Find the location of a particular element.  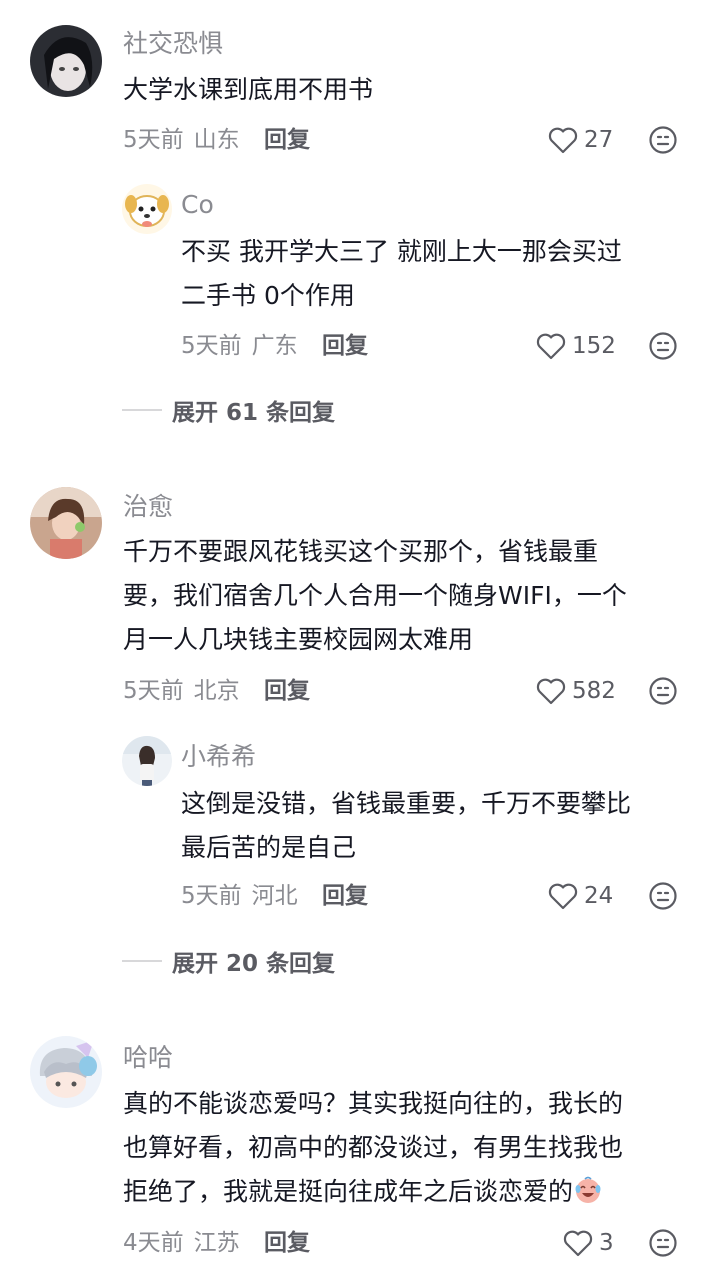

comment-meta: 5天前 山东 is located at coordinates (186, 140).